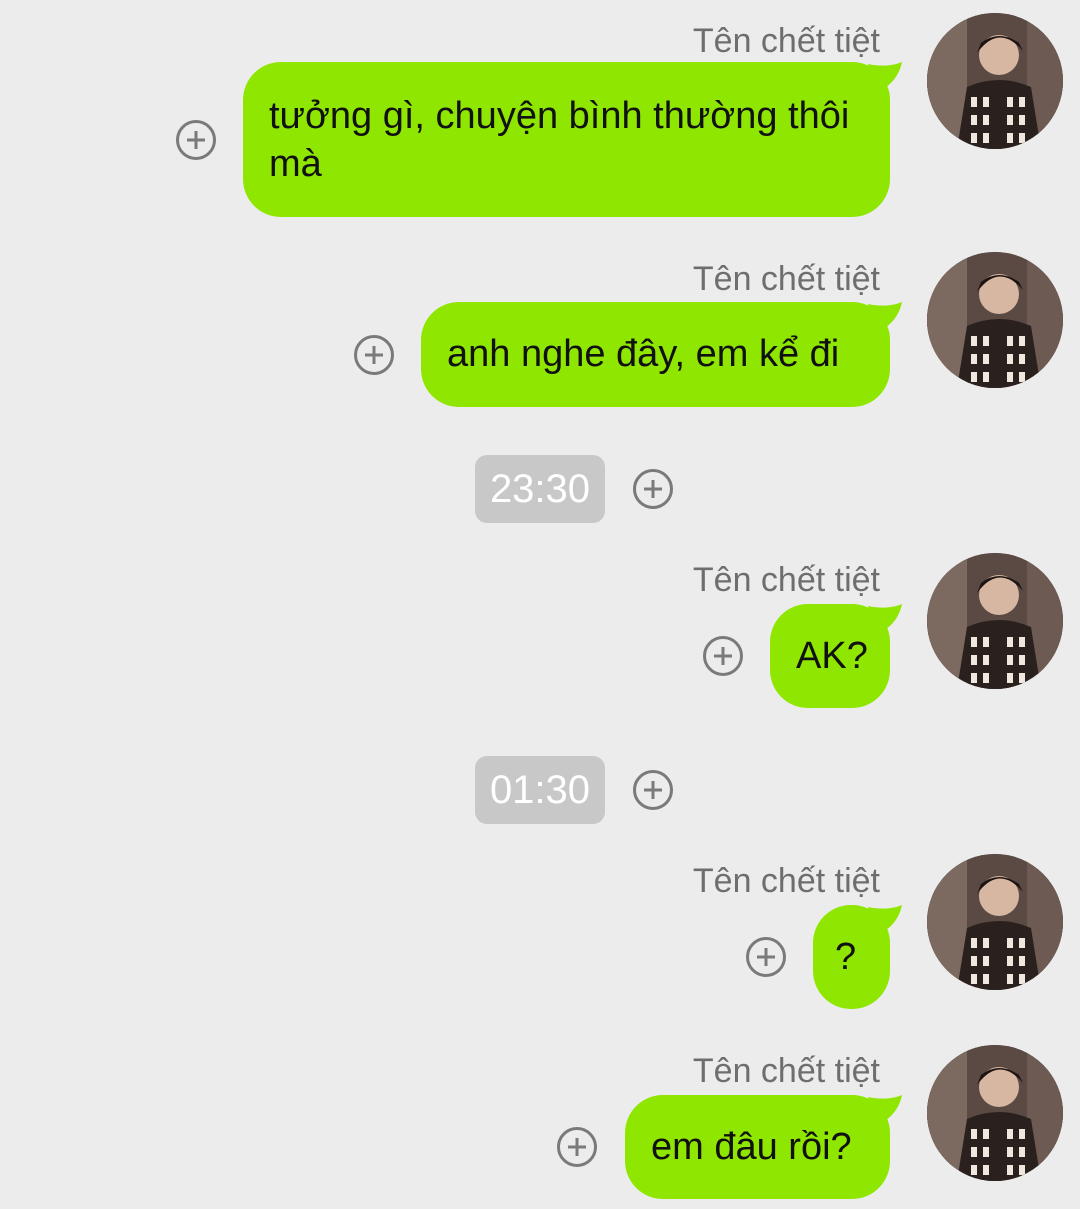 This screenshot has height=1209, width=1080. I want to click on message-bubble: em đâu rồi?, so click(757, 1147).